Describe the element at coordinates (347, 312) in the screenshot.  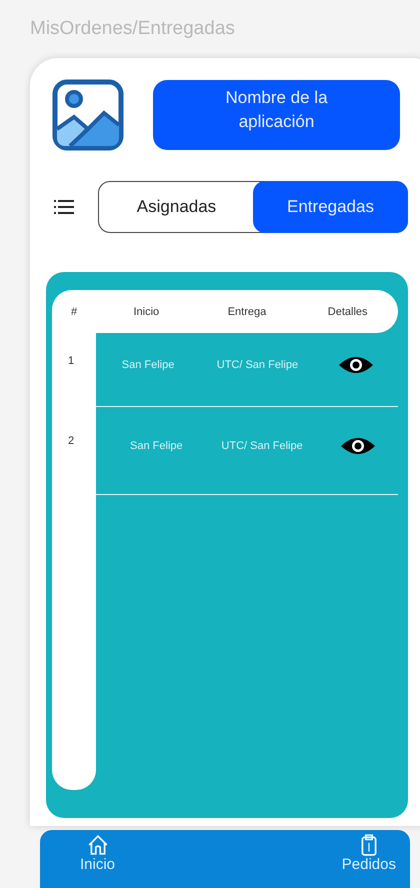
I see `column-header: Detalles` at that location.